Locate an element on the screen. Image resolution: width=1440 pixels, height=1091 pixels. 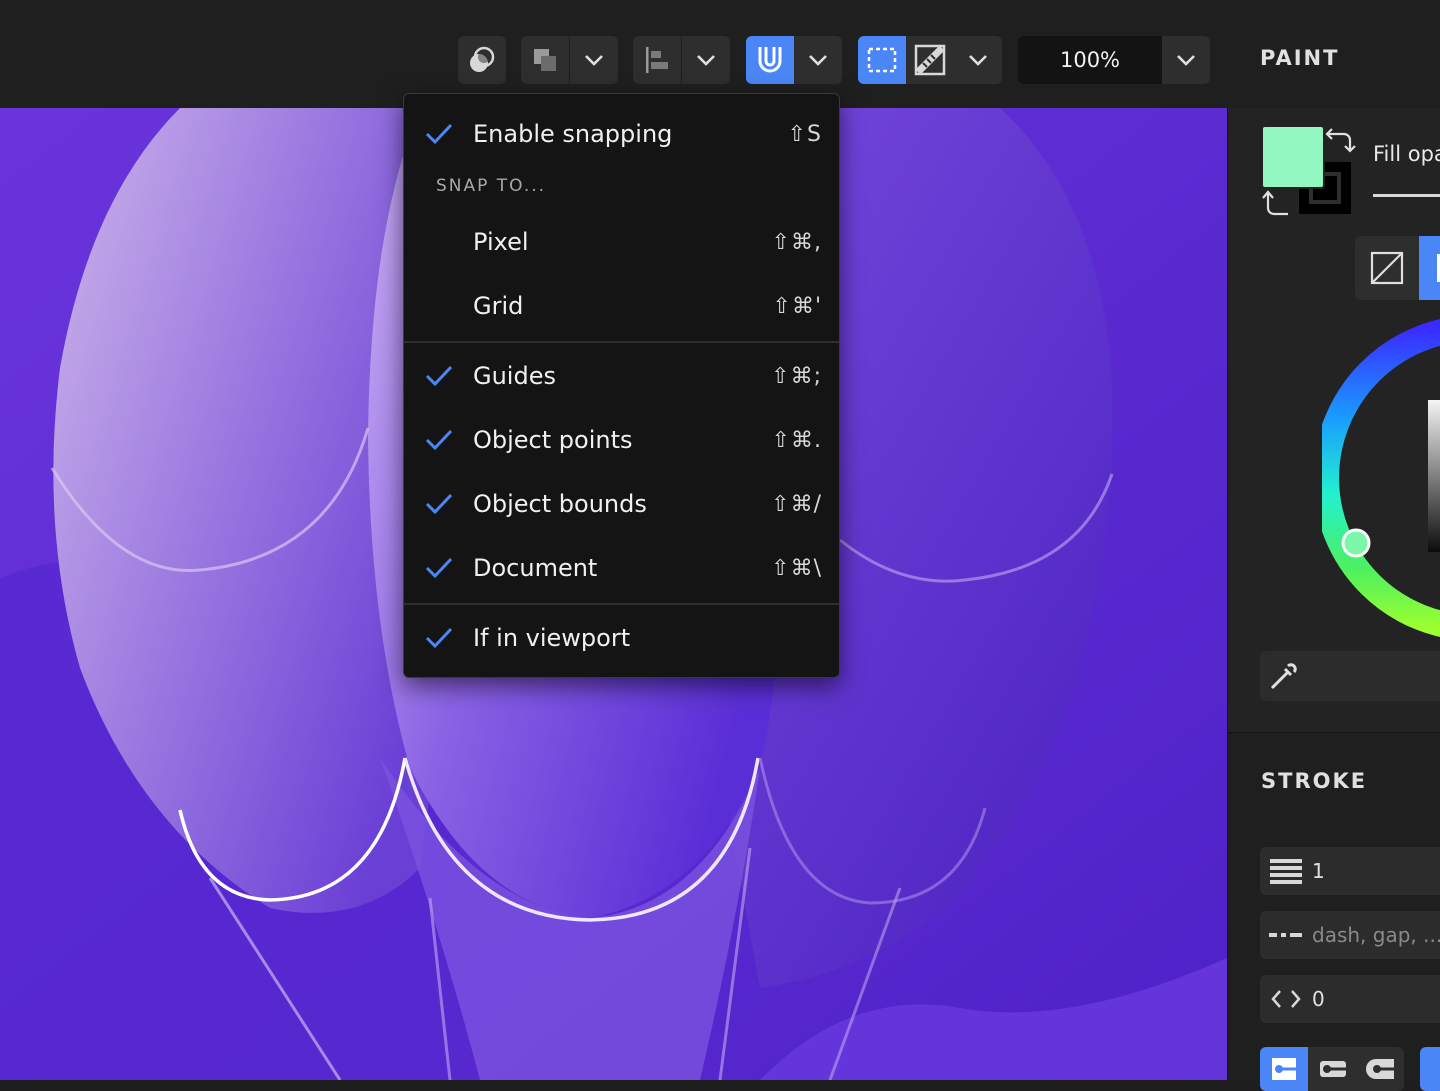
snapping-group is located at coordinates (794, 60).